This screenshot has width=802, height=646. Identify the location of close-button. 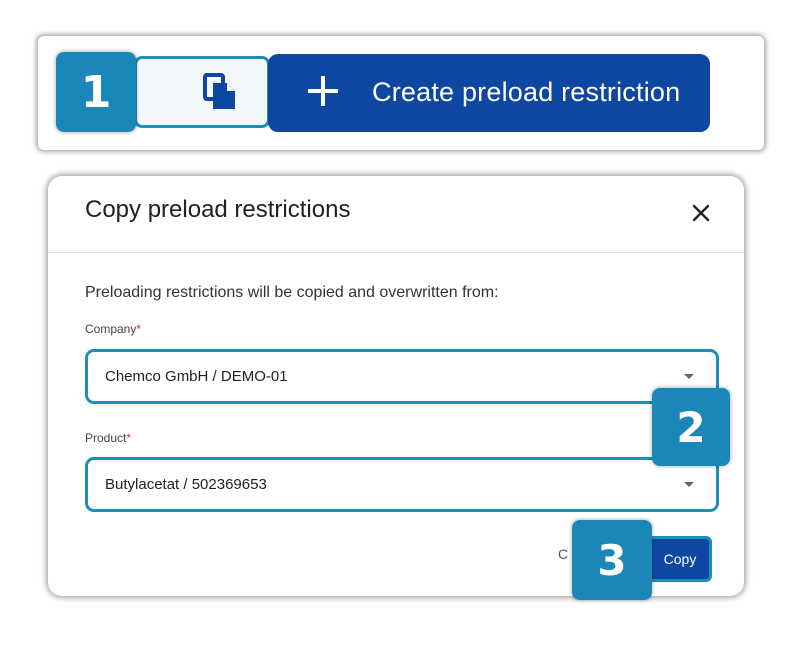
(701, 213).